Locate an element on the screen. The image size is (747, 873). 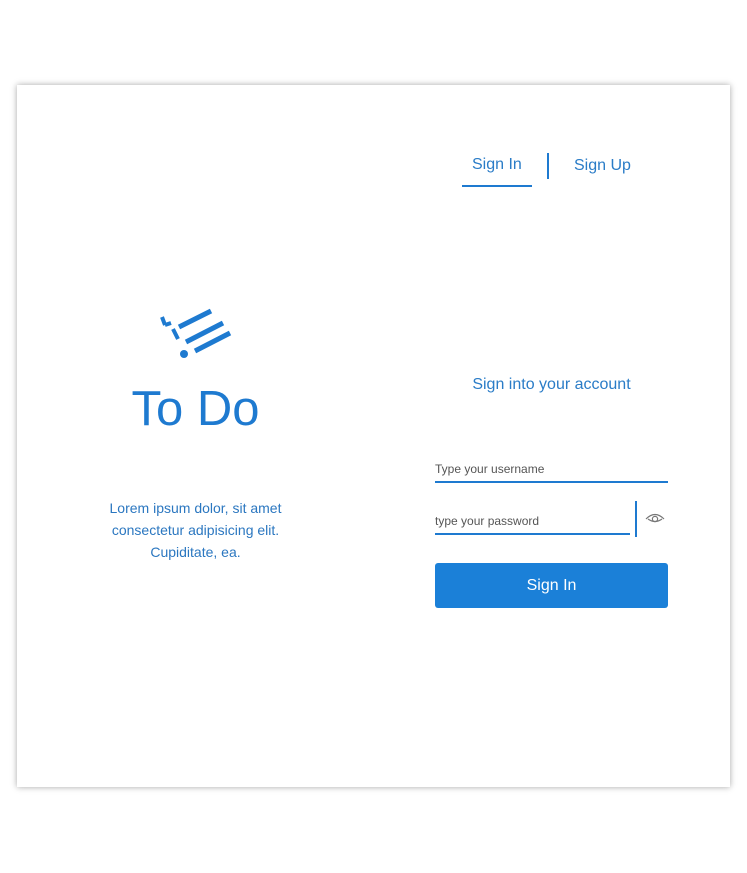
app-title: To Do is located at coordinates (195, 409).